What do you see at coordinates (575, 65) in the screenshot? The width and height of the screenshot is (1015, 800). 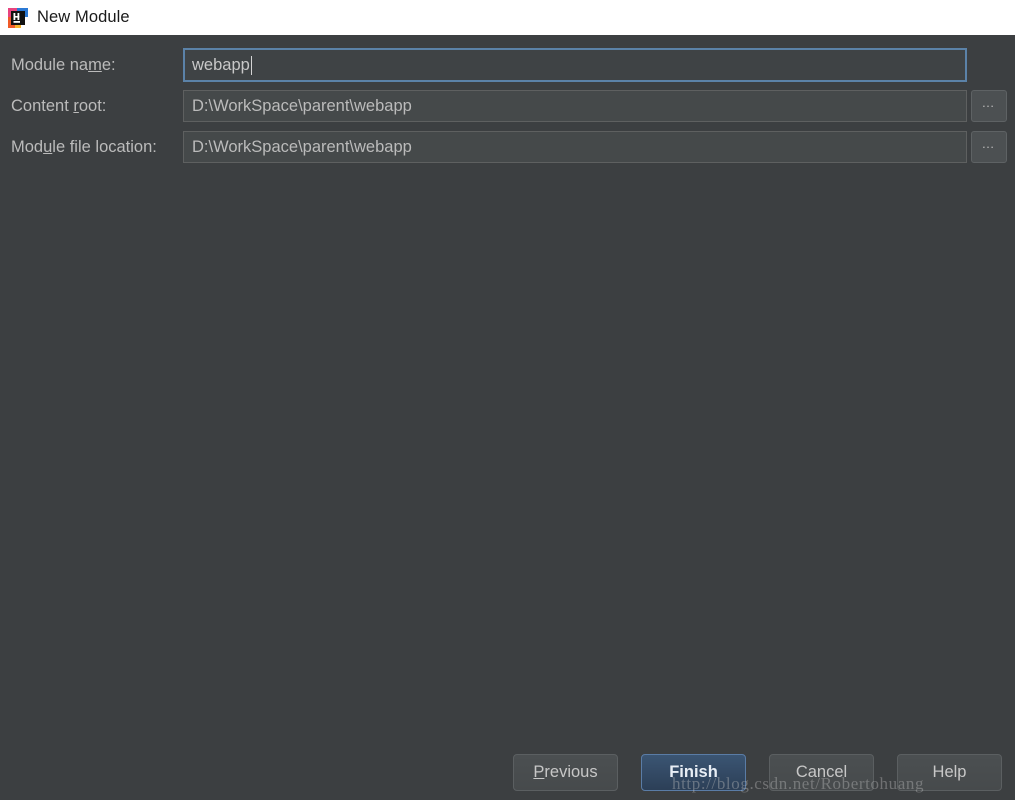 I see `module-name-input: webapp` at bounding box center [575, 65].